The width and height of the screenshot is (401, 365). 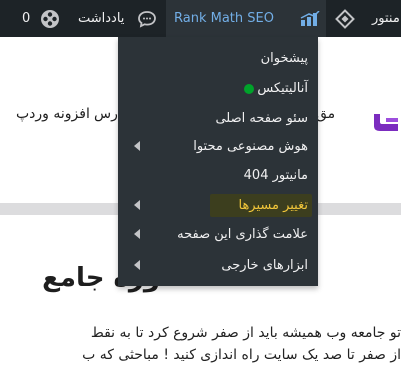 What do you see at coordinates (284, 58) in the screenshot?
I see `submenu-item-label: پیشخوان` at bounding box center [284, 58].